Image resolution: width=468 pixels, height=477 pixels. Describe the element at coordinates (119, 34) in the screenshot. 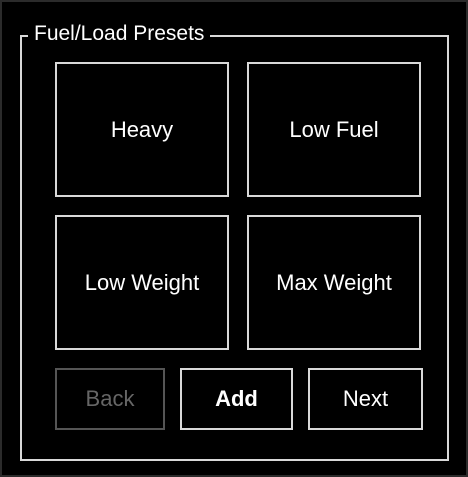

I see `group-title: Fuel/Load Presets` at that location.